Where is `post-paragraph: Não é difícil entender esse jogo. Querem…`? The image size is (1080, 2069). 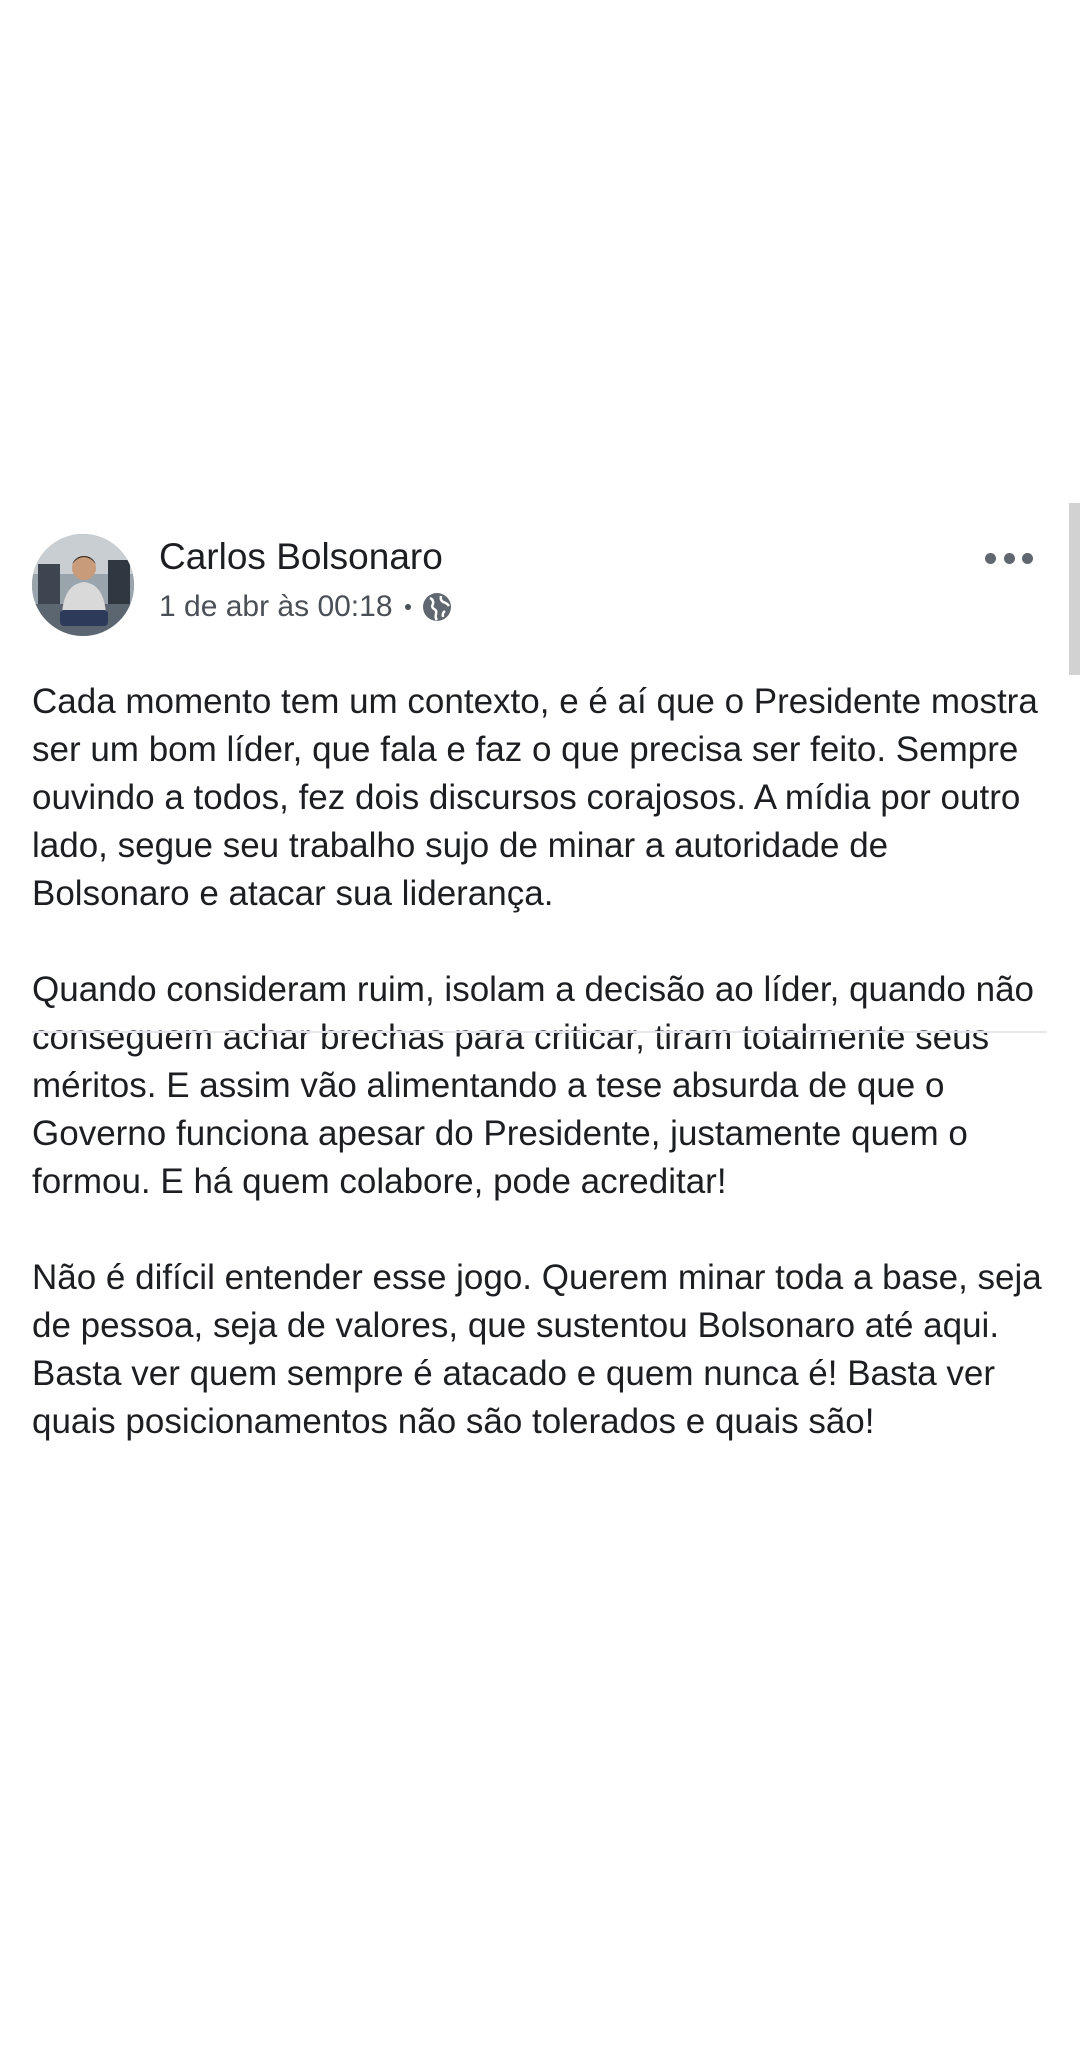
post-paragraph: Não é difícil entender esse jogo. Querem… is located at coordinates (537, 1349).